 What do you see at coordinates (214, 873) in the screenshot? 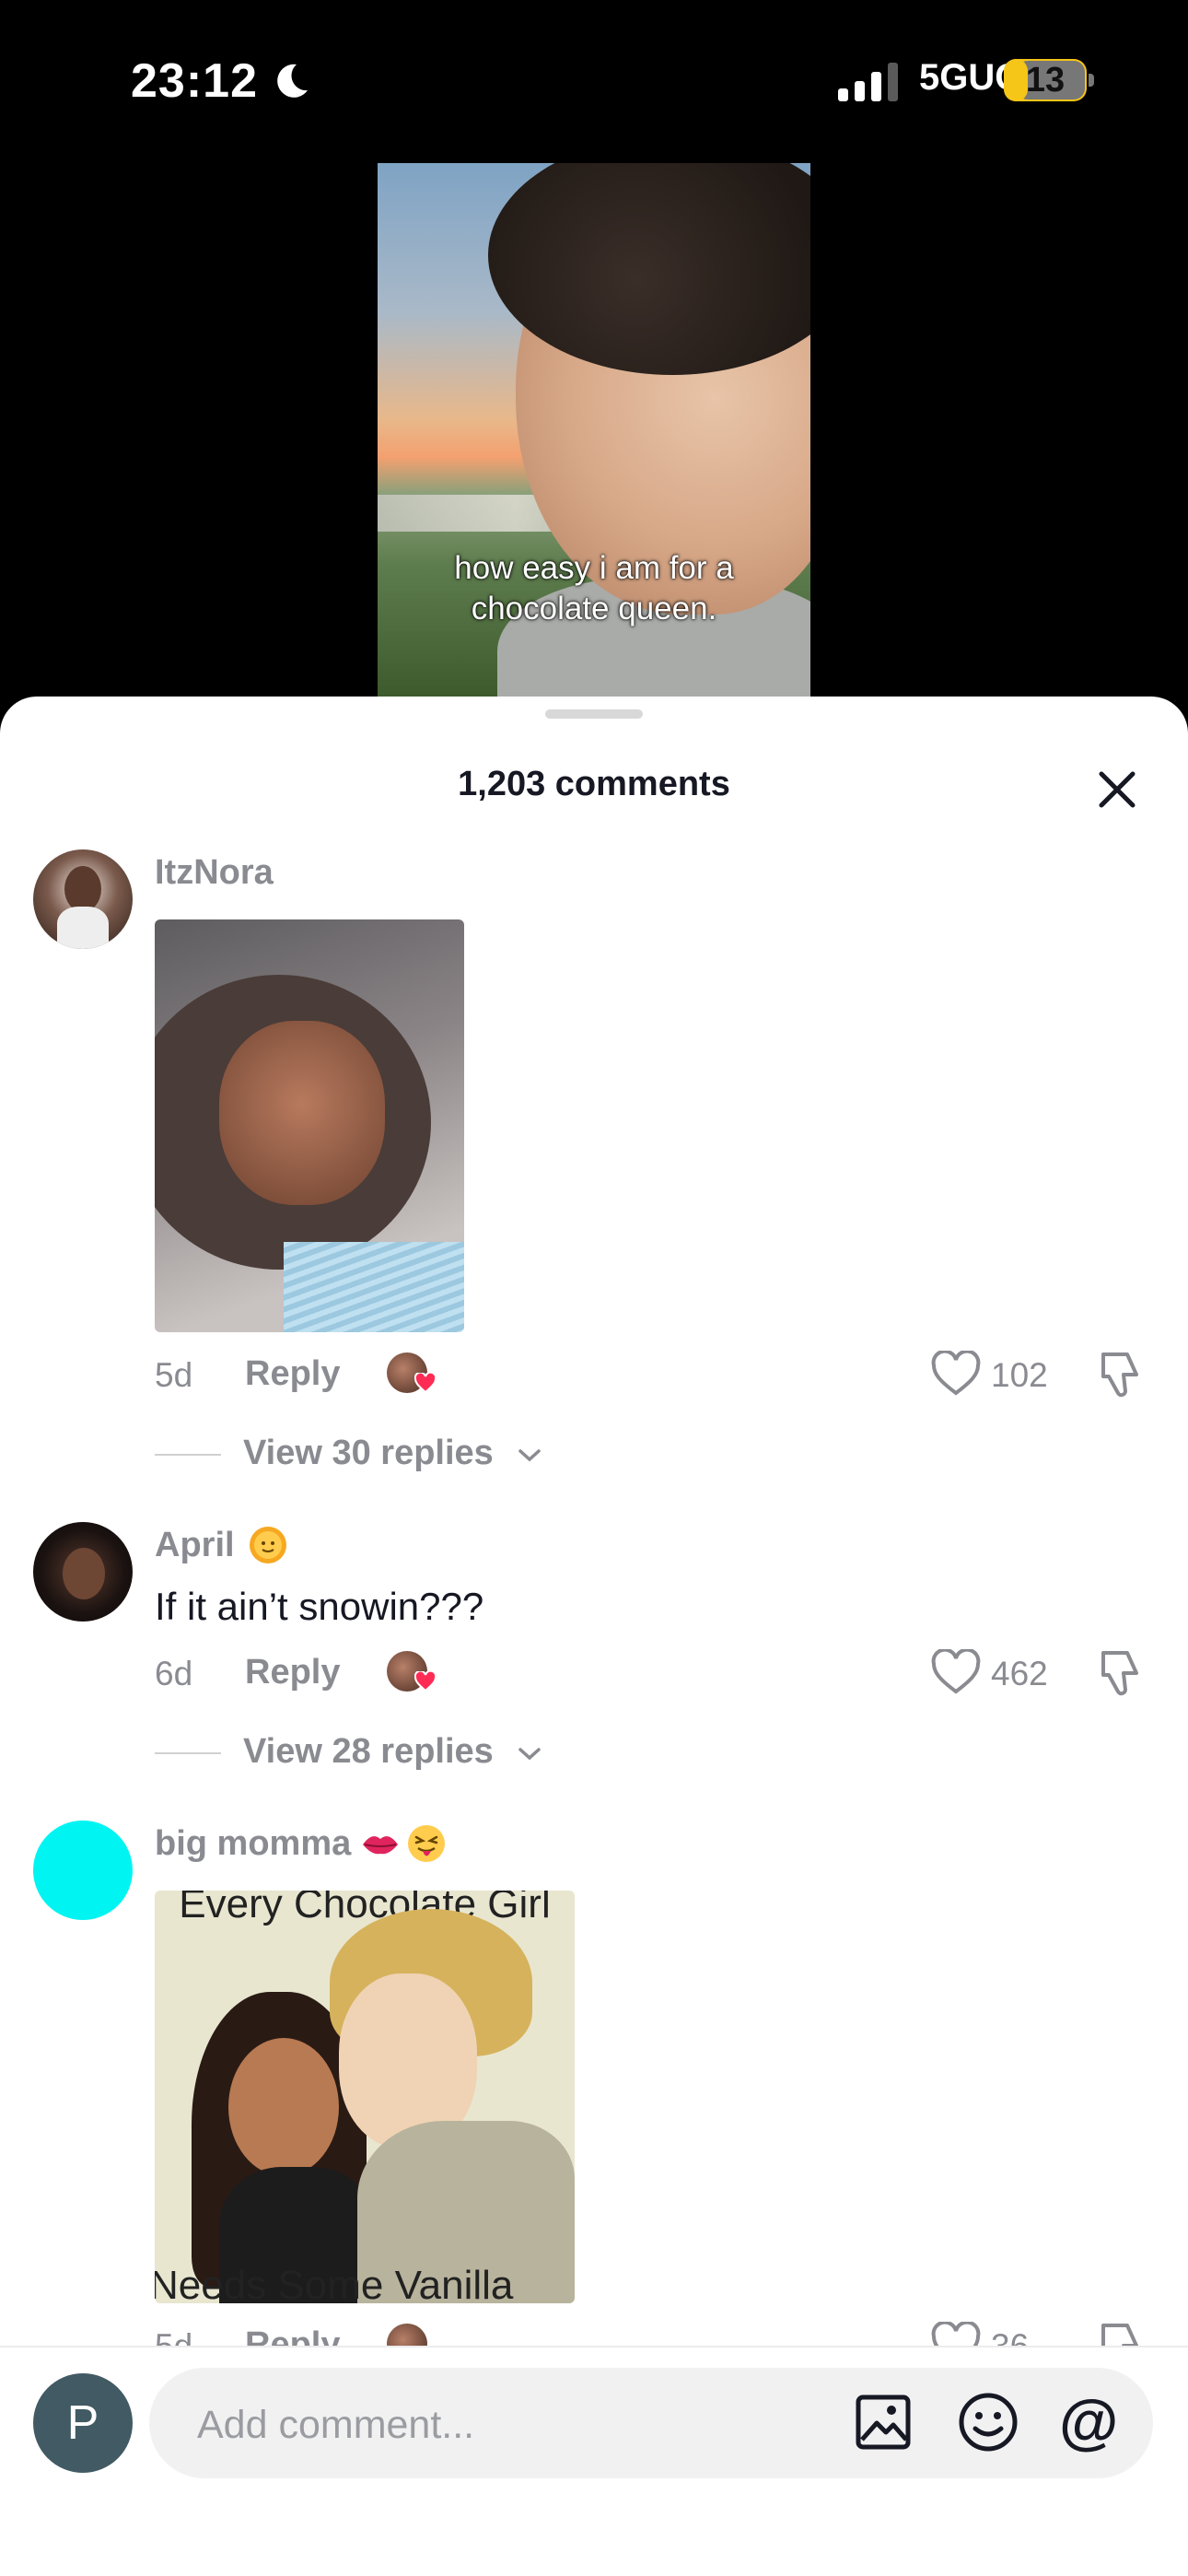
I see `comment-username: ItzNora` at bounding box center [214, 873].